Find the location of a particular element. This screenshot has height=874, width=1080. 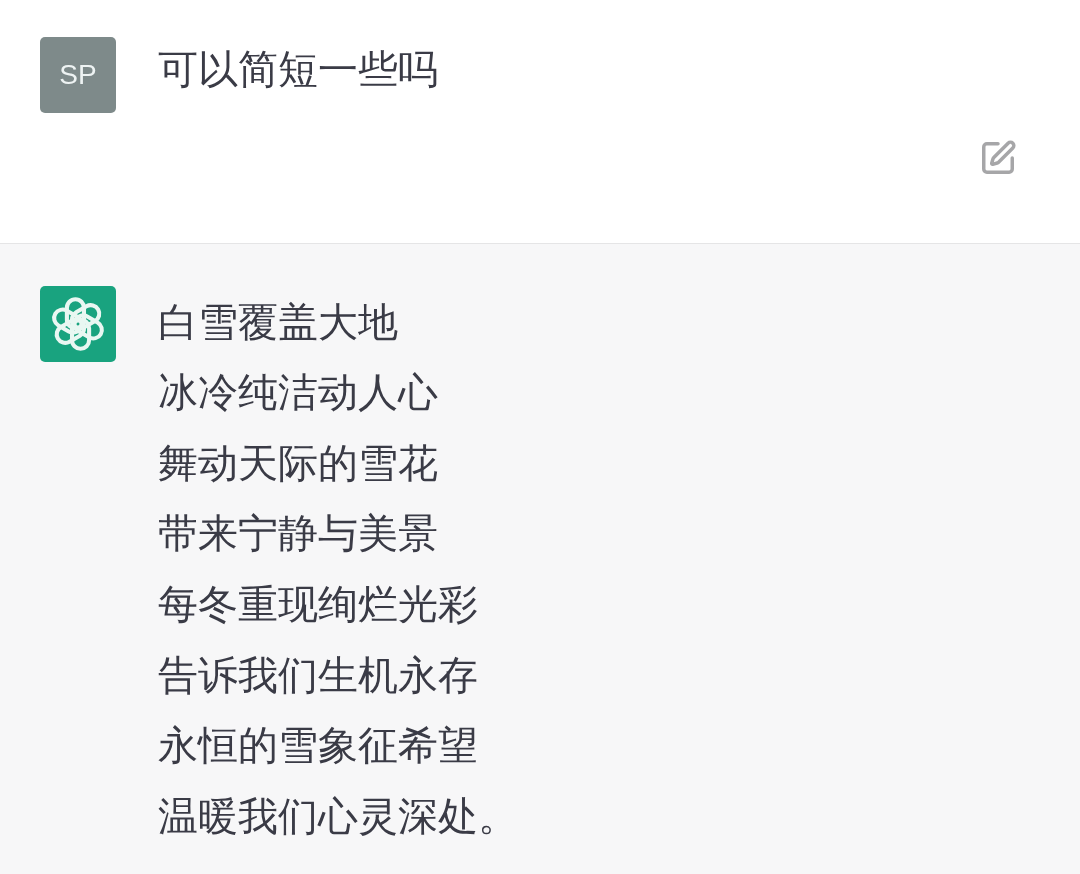

poem-line: 温暖我们心灵深处。 is located at coordinates (338, 816).